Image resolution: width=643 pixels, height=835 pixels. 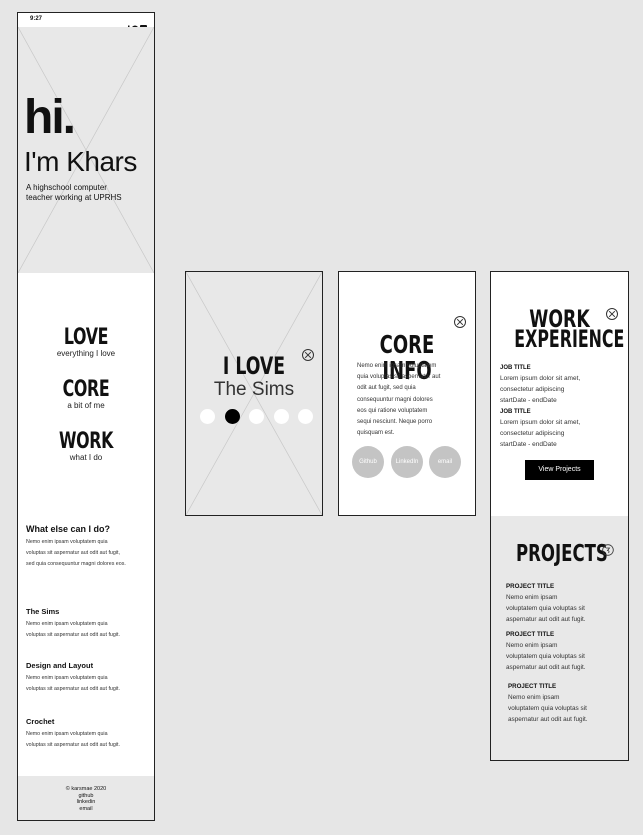 I want to click on what-else-line: Nemo enim ipsam voluptatem quia, so click(x=67, y=542).